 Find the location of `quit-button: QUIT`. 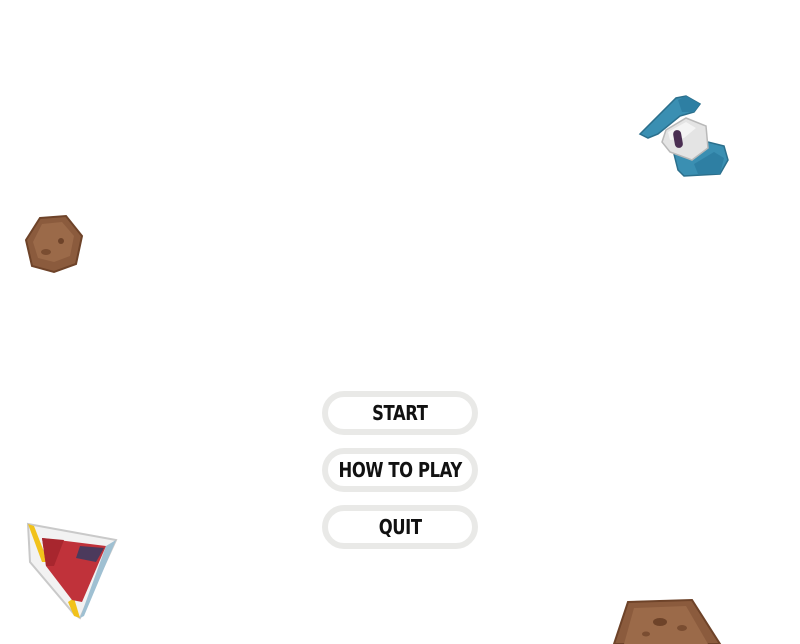

quit-button: QUIT is located at coordinates (400, 527).